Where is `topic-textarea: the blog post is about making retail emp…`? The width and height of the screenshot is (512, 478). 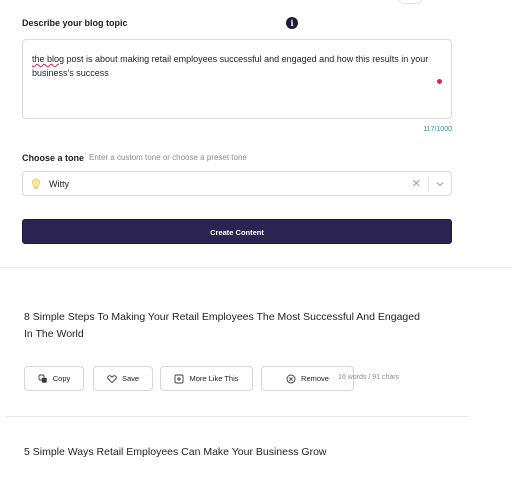
topic-textarea: the blog post is about making retail emp… is located at coordinates (237, 79).